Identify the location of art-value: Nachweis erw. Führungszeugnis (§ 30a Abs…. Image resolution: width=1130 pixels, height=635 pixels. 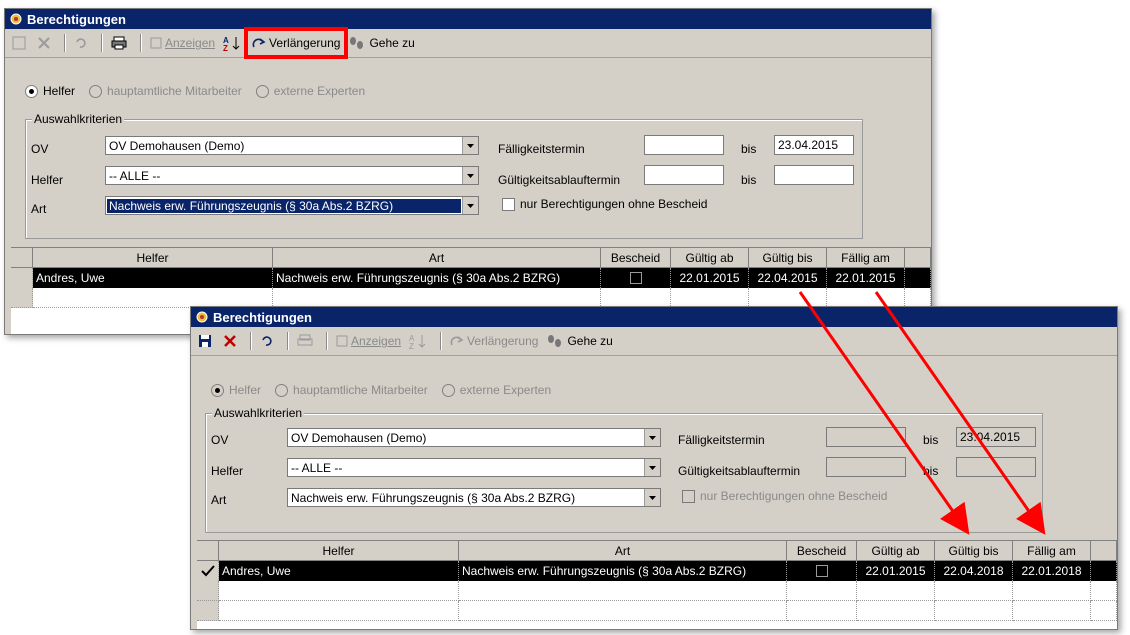
(284, 205).